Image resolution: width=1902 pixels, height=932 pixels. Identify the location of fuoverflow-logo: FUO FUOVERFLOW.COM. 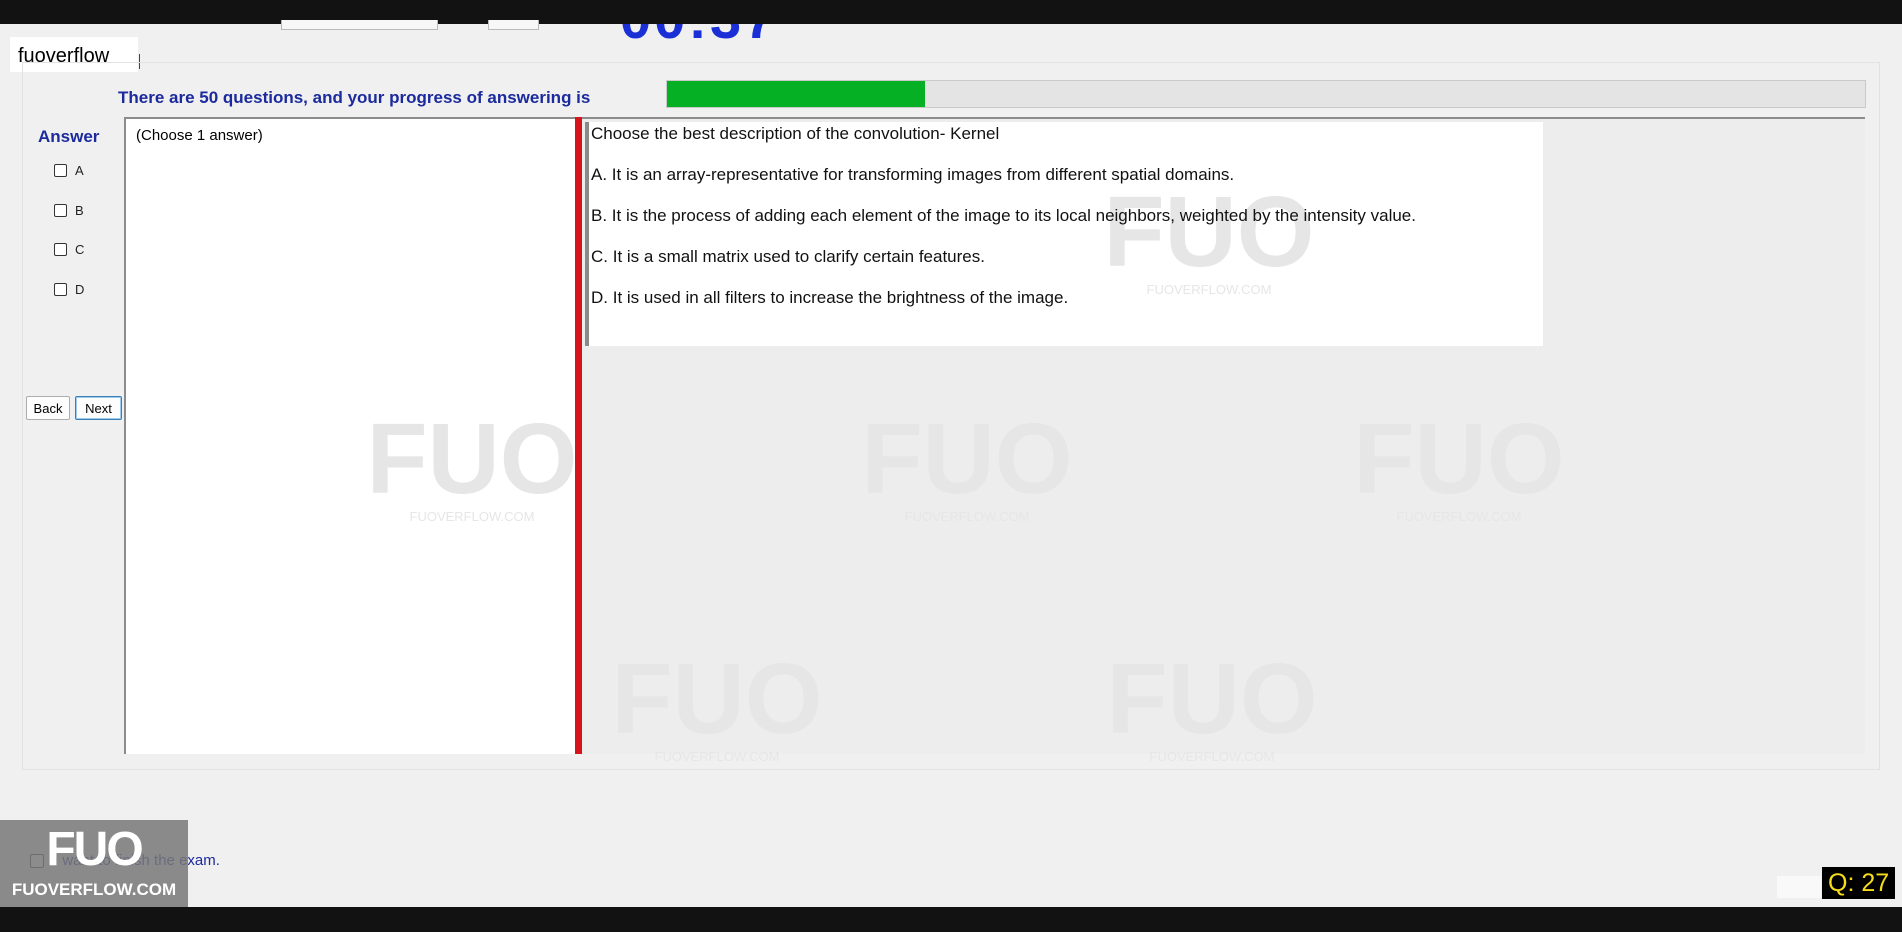
(94, 864).